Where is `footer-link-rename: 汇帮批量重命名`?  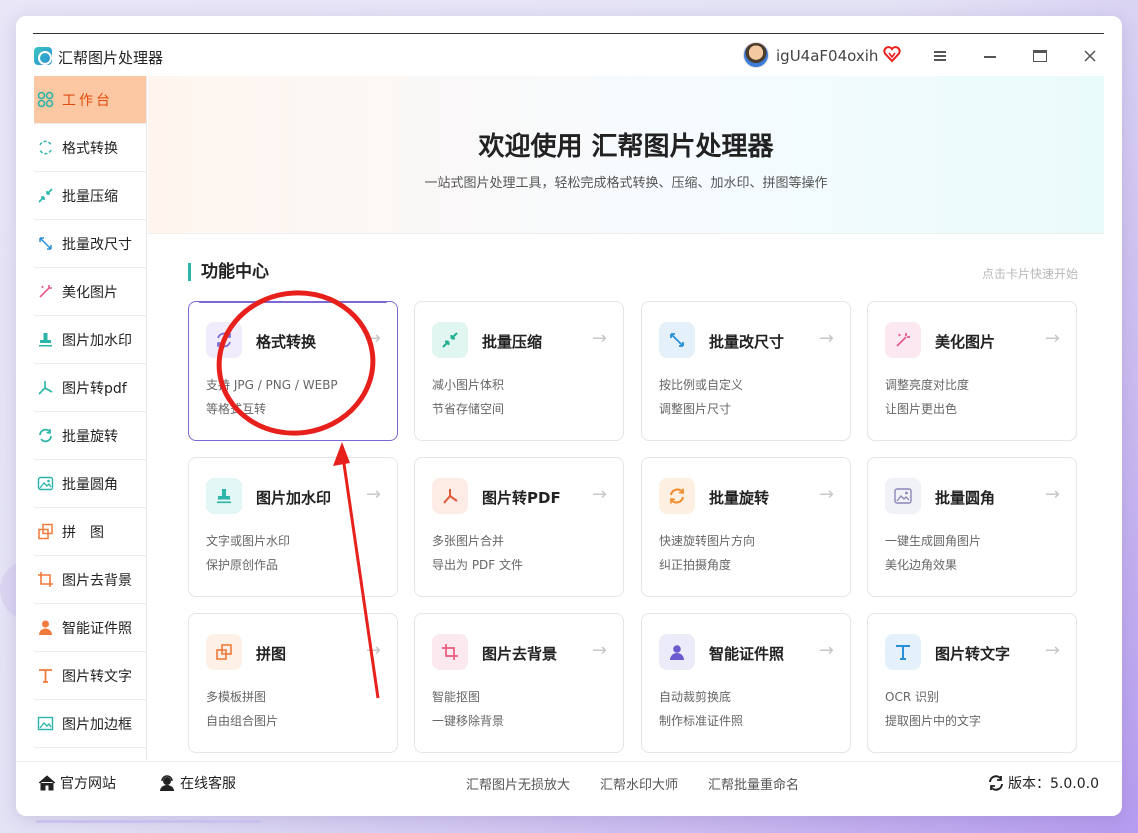
footer-link-rename: 汇帮批量重命名 is located at coordinates (753, 783).